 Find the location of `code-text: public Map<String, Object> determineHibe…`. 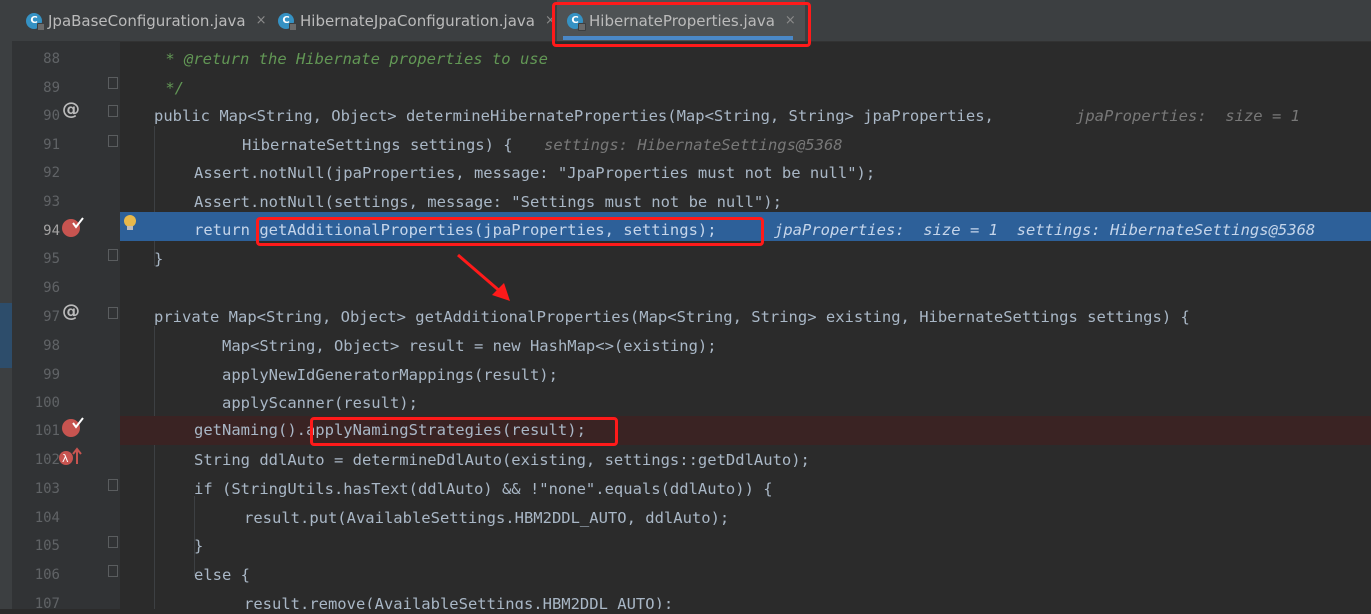

code-text: public Map<String, Object> determineHibe… is located at coordinates (574, 116).